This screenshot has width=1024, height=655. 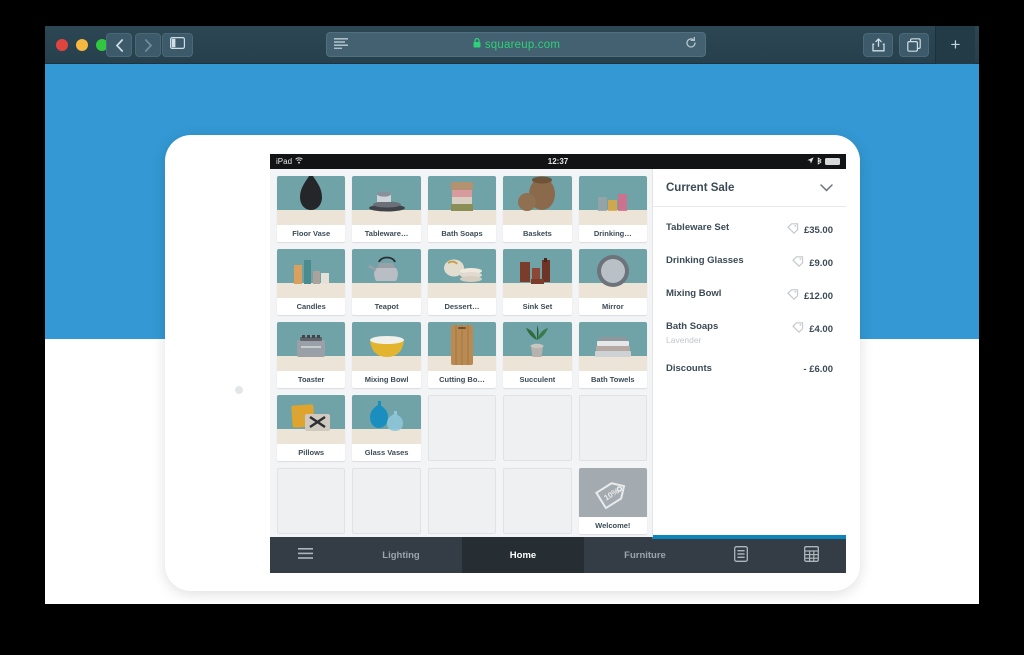 I want to click on window-controls, so click(x=82, y=45).